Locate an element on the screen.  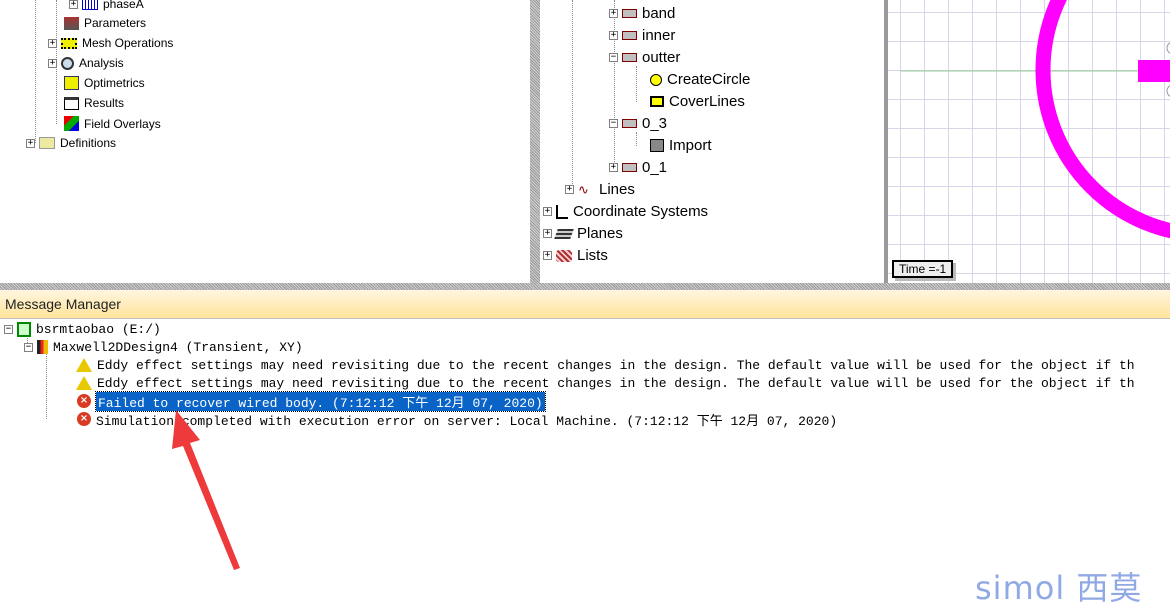
winding-icon is located at coordinates (90, 5).